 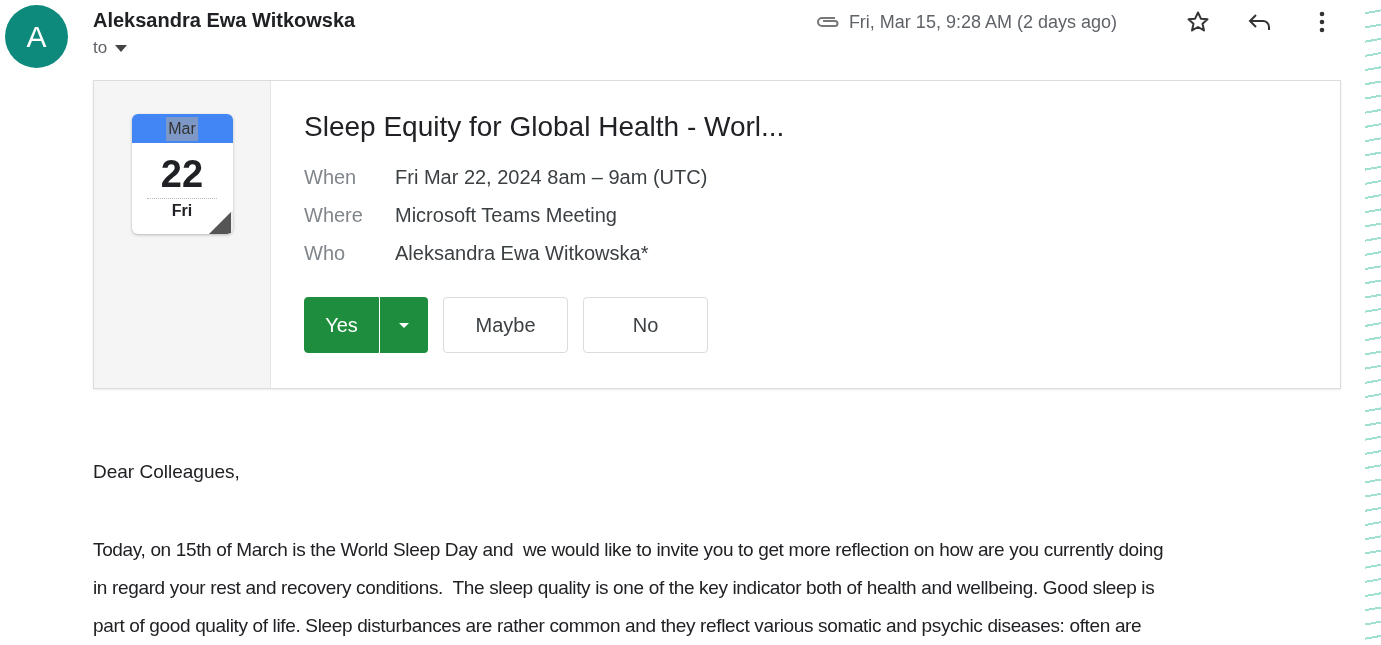 What do you see at coordinates (224, 20) in the screenshot?
I see `sender-name: Aleksandra Ewa Witkowska` at bounding box center [224, 20].